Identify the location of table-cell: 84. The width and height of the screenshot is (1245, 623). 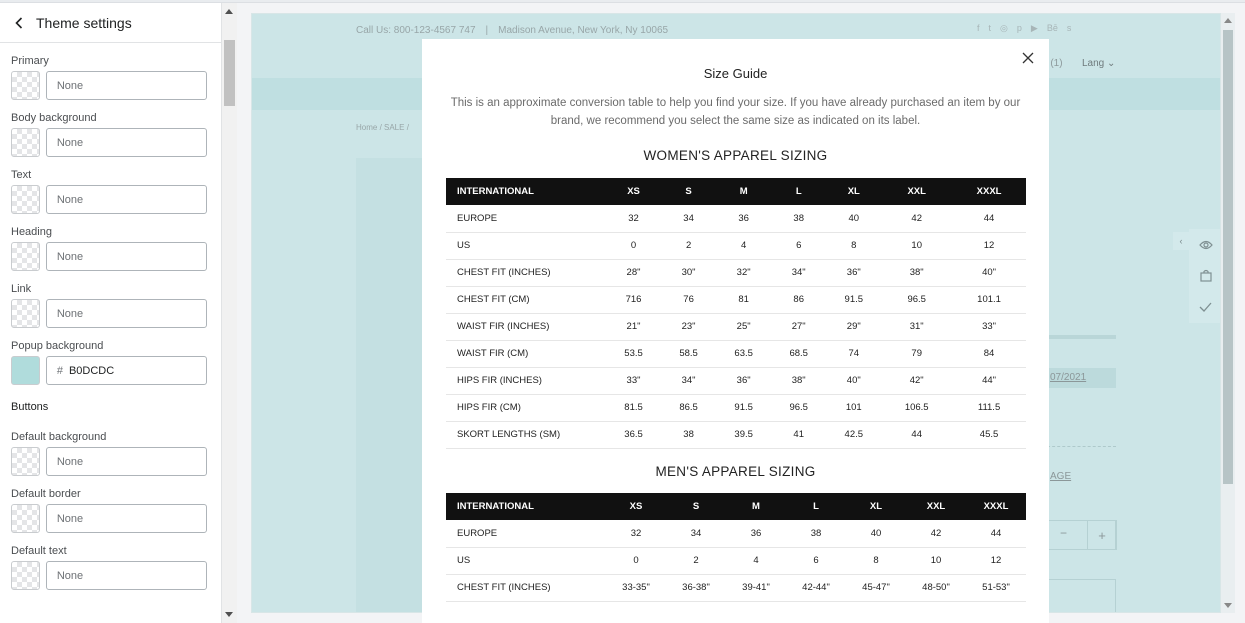
(989, 354).